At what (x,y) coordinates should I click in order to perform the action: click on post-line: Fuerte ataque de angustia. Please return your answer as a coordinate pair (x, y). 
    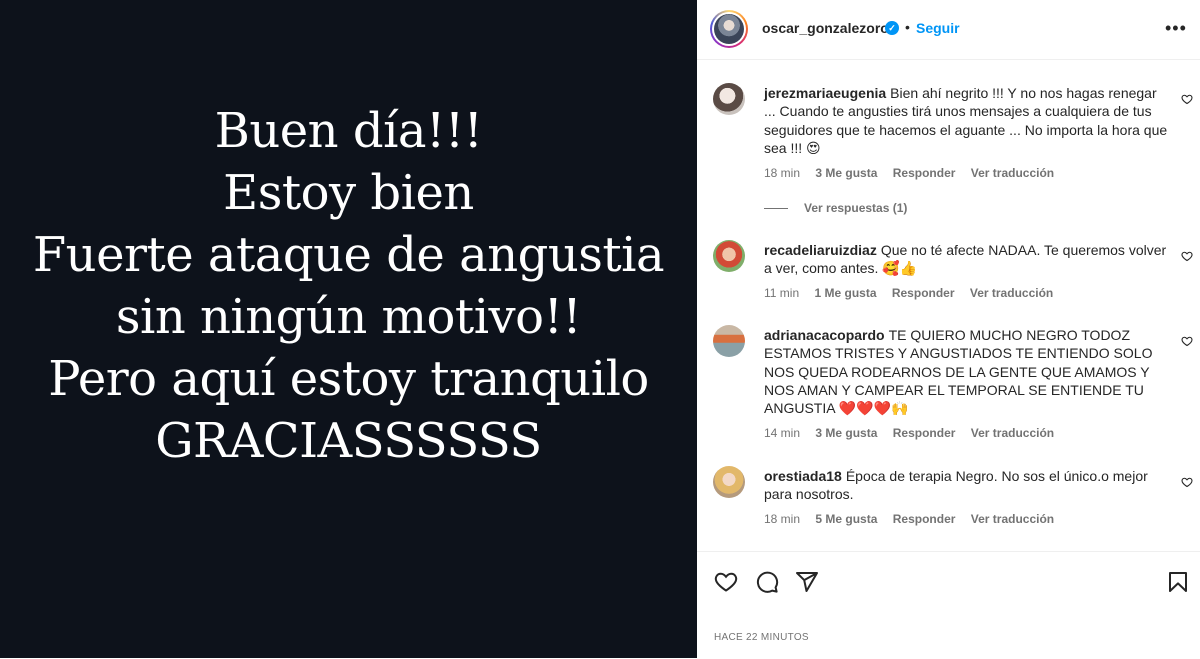
    Looking at the image, I should click on (348, 255).